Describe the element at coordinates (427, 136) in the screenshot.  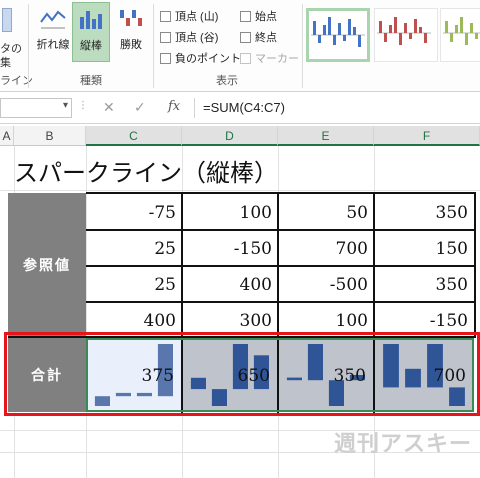
I see `column-header-f: F` at that location.